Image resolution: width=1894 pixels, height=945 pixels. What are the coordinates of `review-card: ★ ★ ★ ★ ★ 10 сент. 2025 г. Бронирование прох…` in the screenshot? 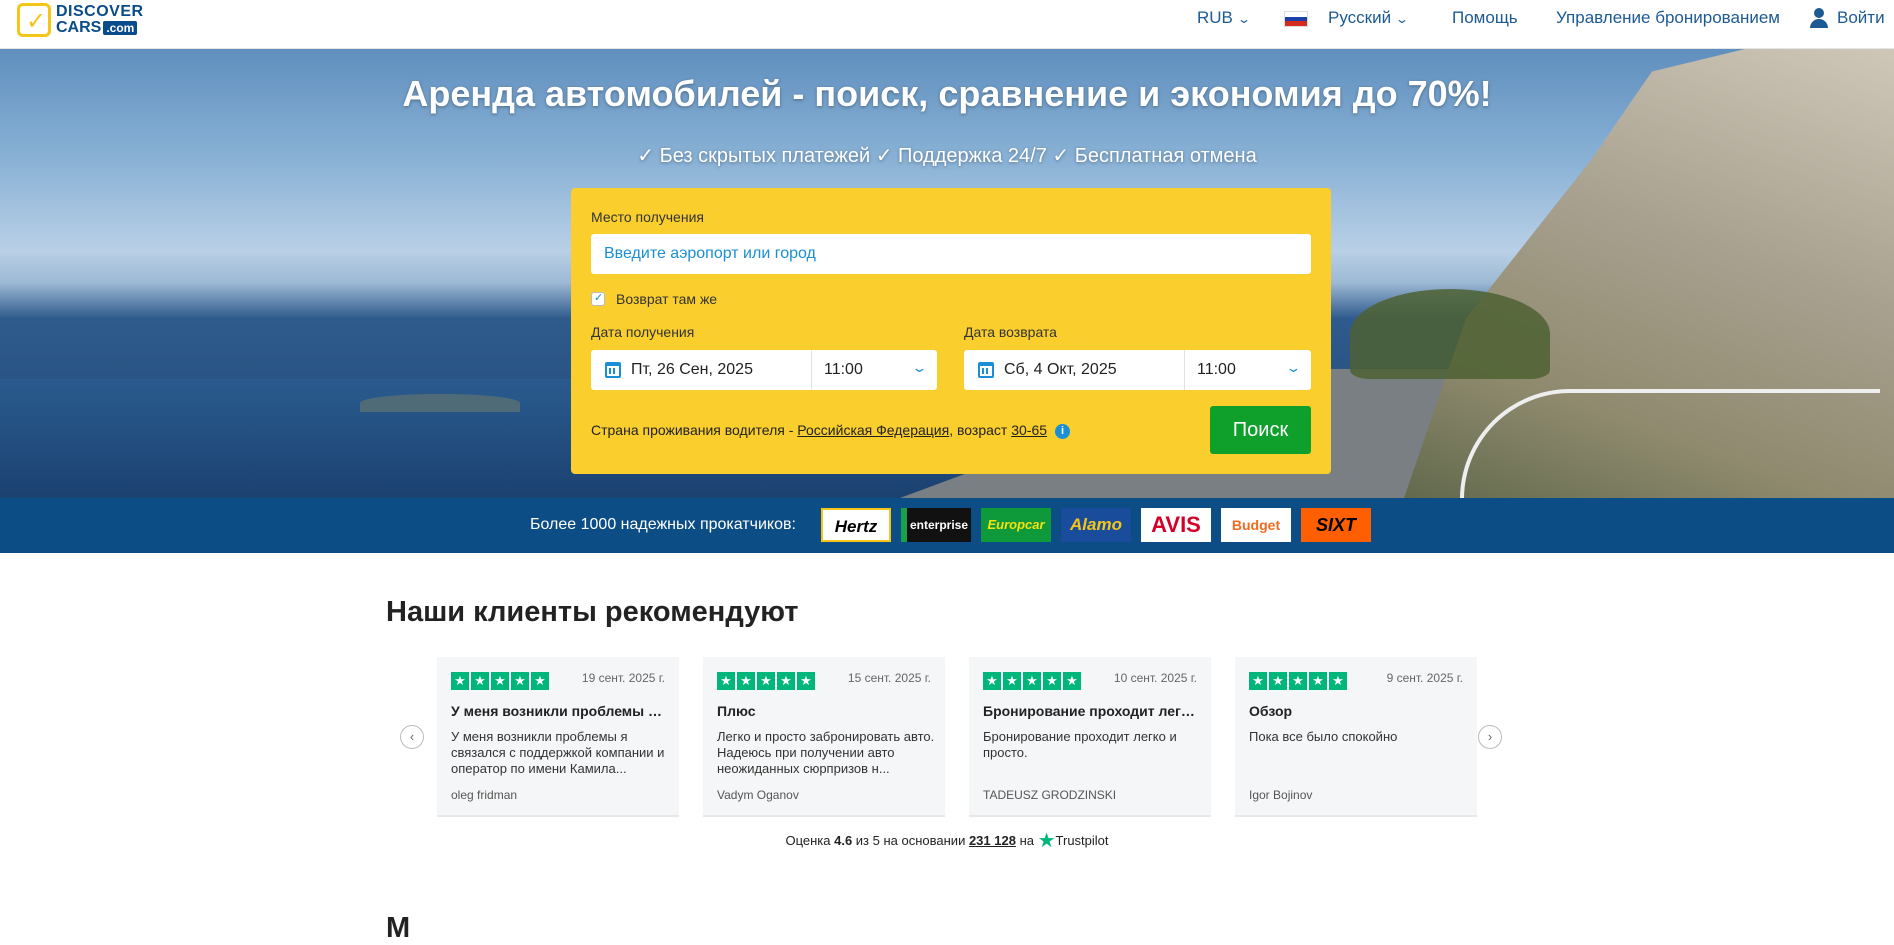 It's located at (1090, 737).